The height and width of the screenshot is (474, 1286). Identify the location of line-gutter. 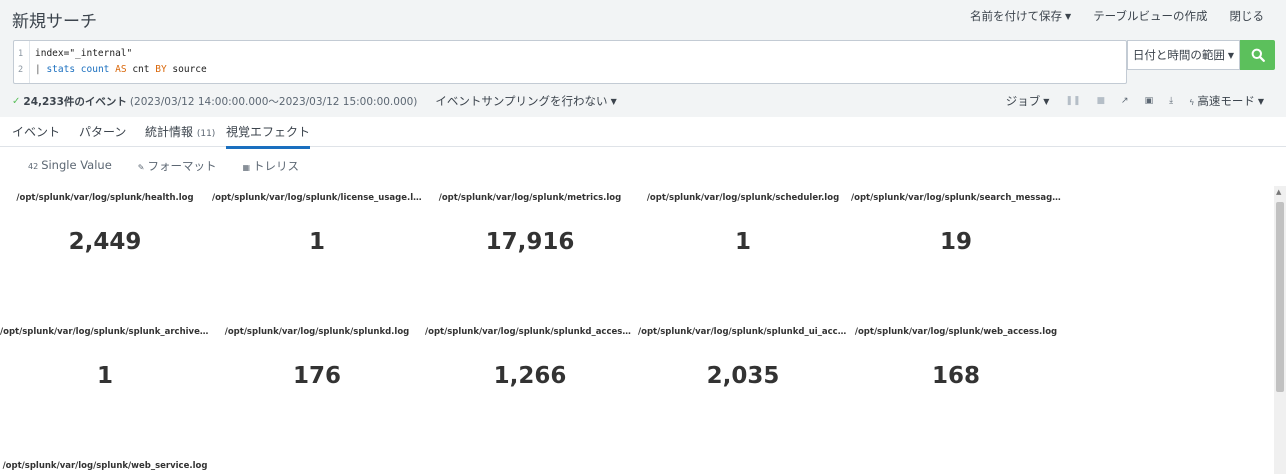
(22, 62).